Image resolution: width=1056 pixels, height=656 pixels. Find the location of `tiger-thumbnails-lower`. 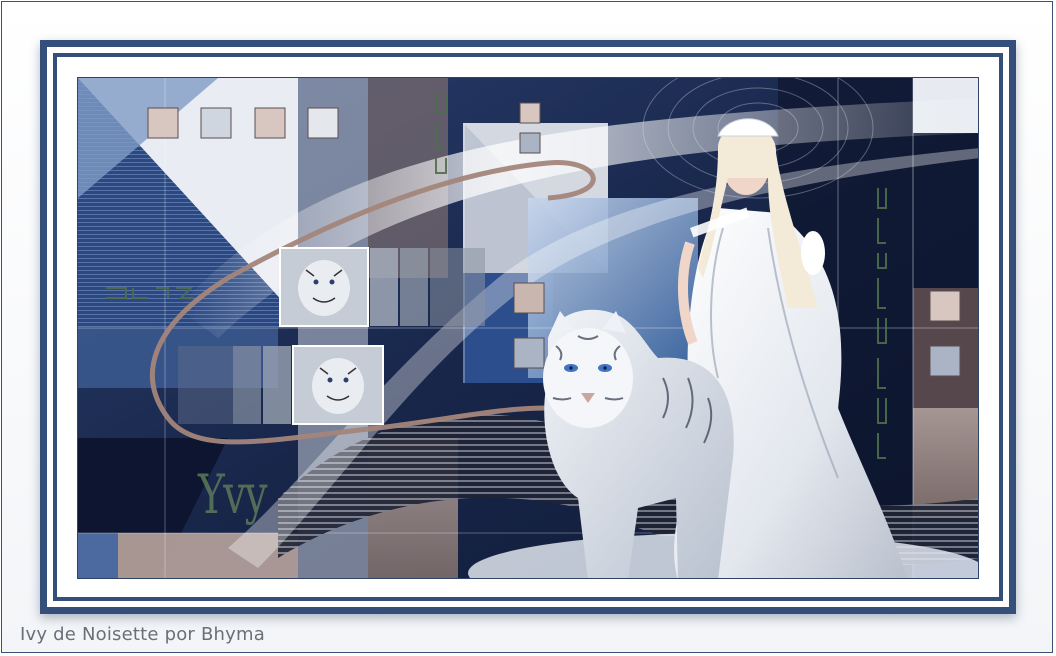

tiger-thumbnails-lower is located at coordinates (281, 385).